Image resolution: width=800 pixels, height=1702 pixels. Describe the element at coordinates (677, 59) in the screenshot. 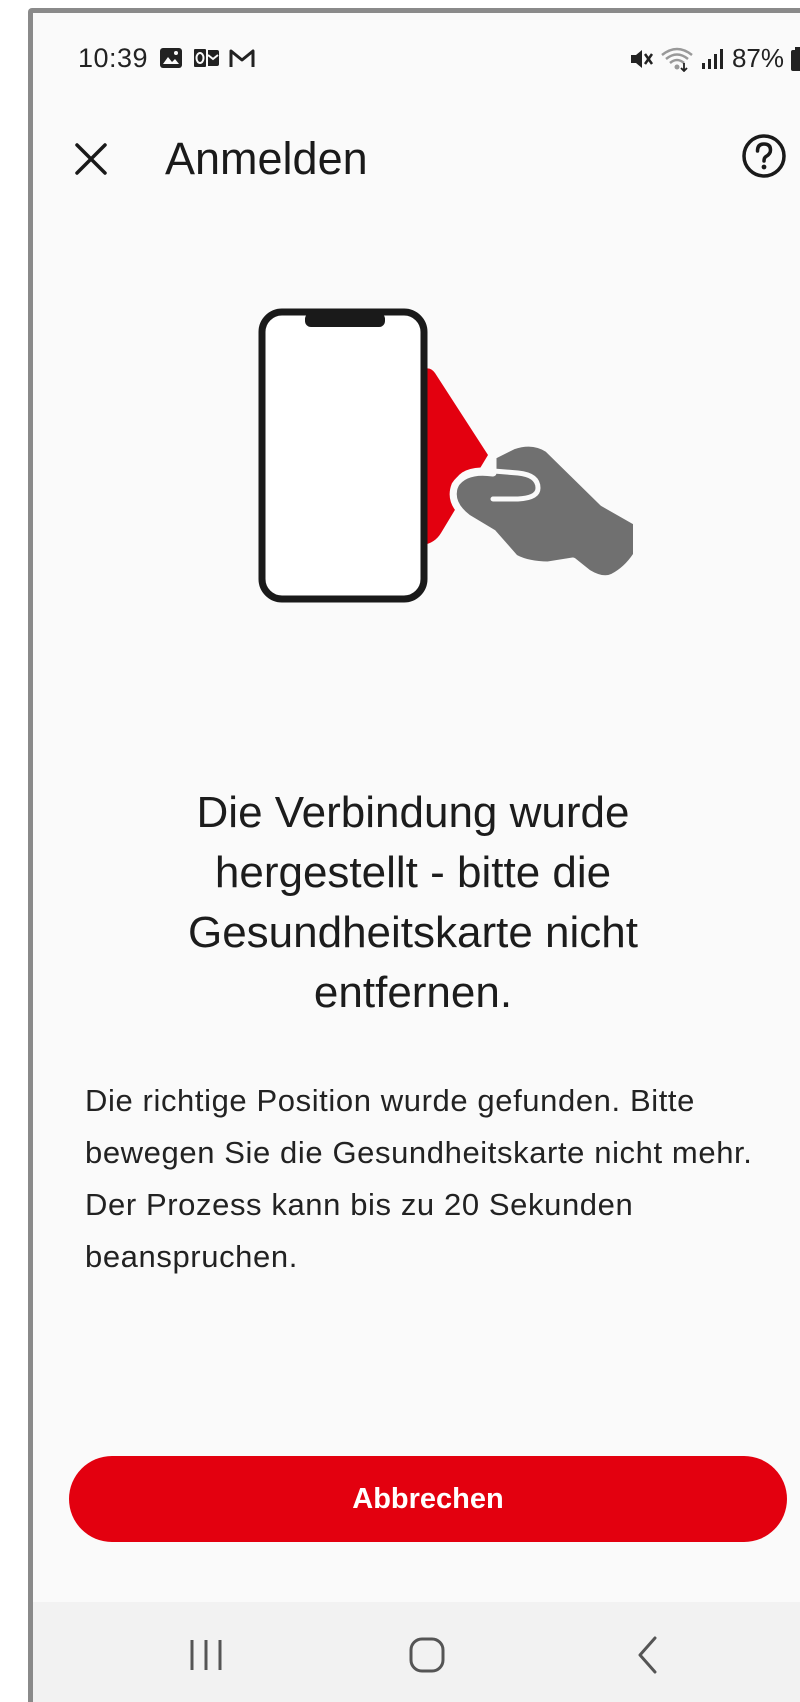

I see `wifi-icon` at that location.